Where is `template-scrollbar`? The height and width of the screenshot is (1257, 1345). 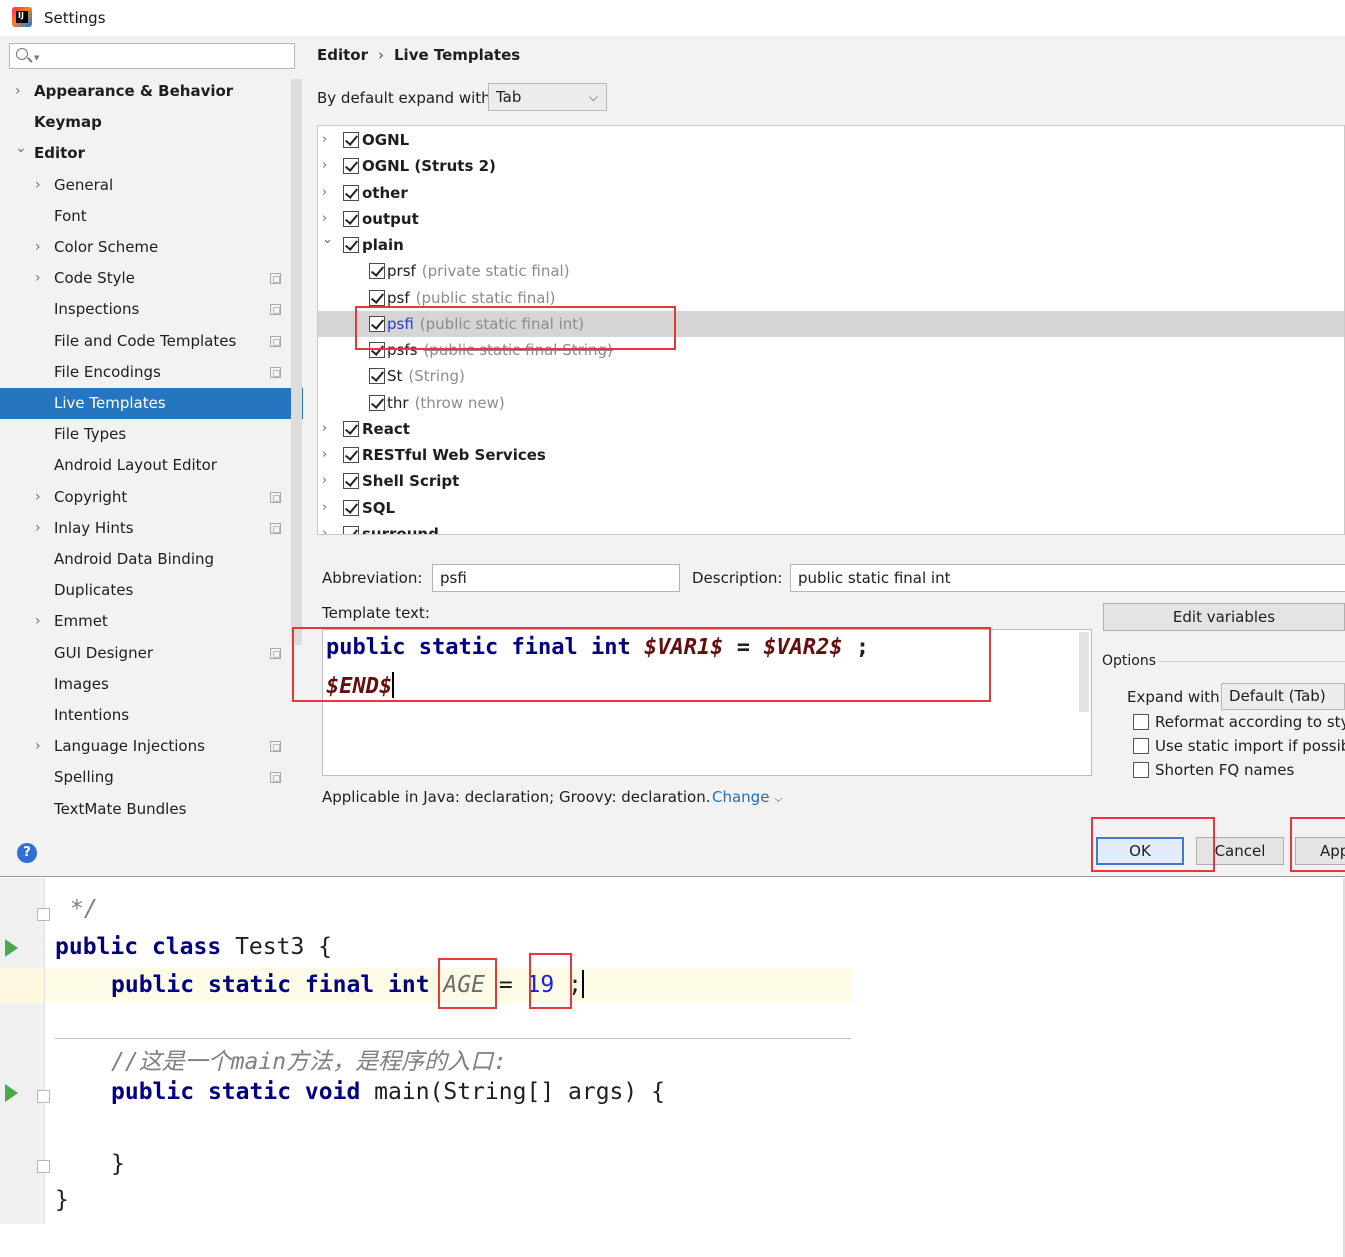 template-scrollbar is located at coordinates (1084, 672).